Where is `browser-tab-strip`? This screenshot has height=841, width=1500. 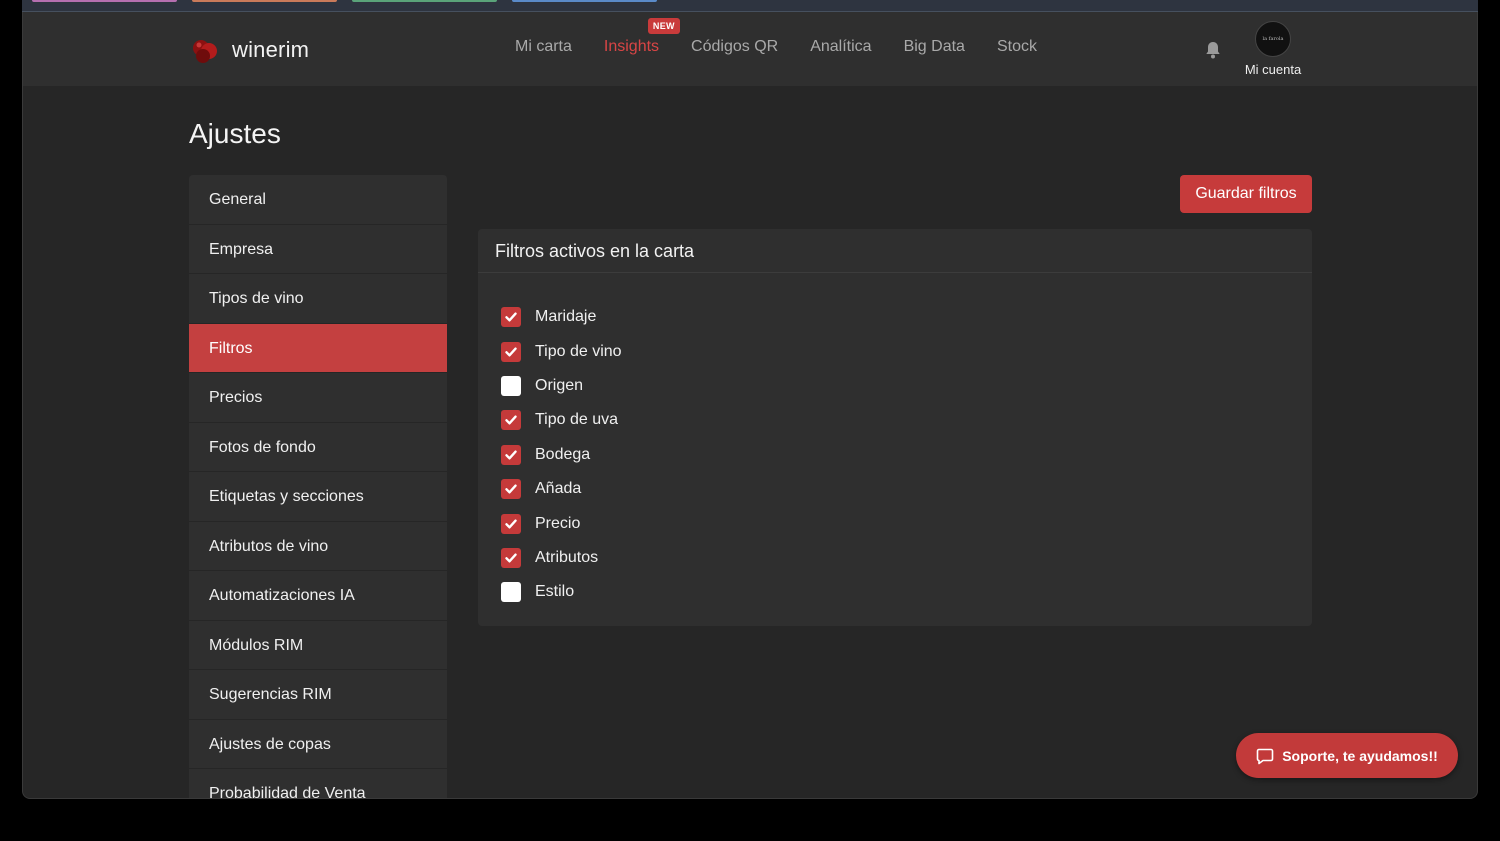 browser-tab-strip is located at coordinates (750, 6).